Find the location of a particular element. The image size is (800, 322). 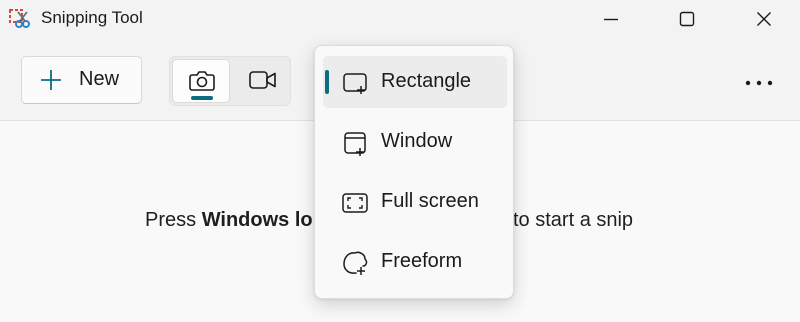

hint-suffix: to start a snip is located at coordinates (573, 220).